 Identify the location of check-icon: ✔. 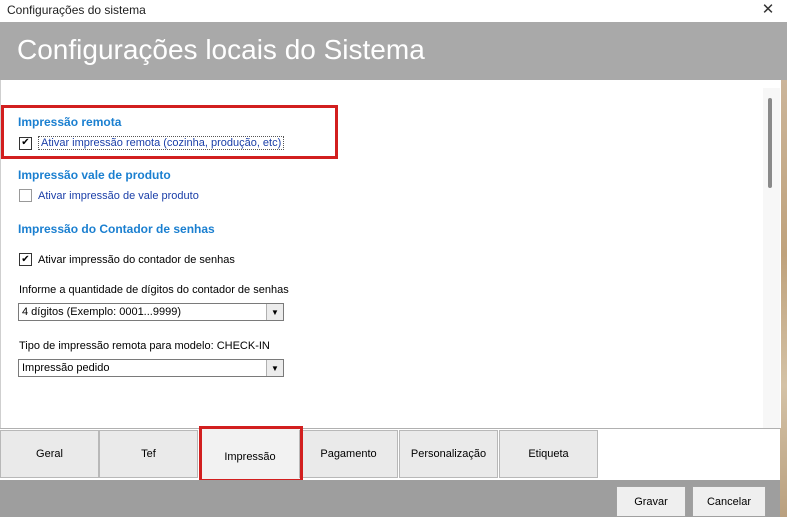
(25, 259).